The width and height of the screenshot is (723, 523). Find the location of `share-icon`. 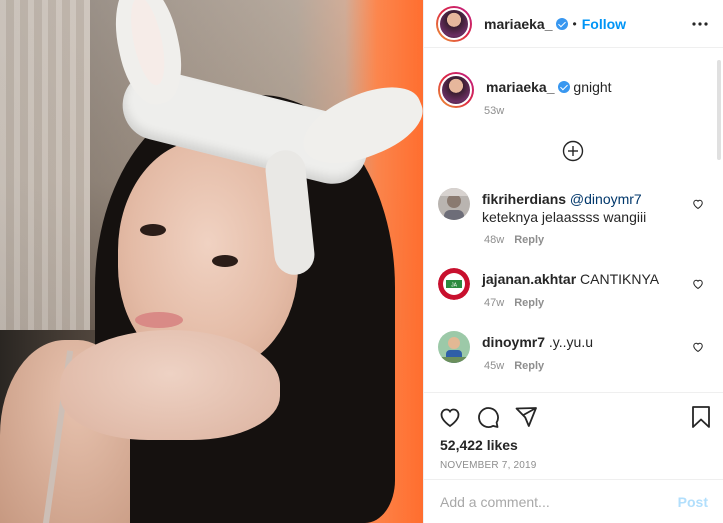

share-icon is located at coordinates (526, 417).